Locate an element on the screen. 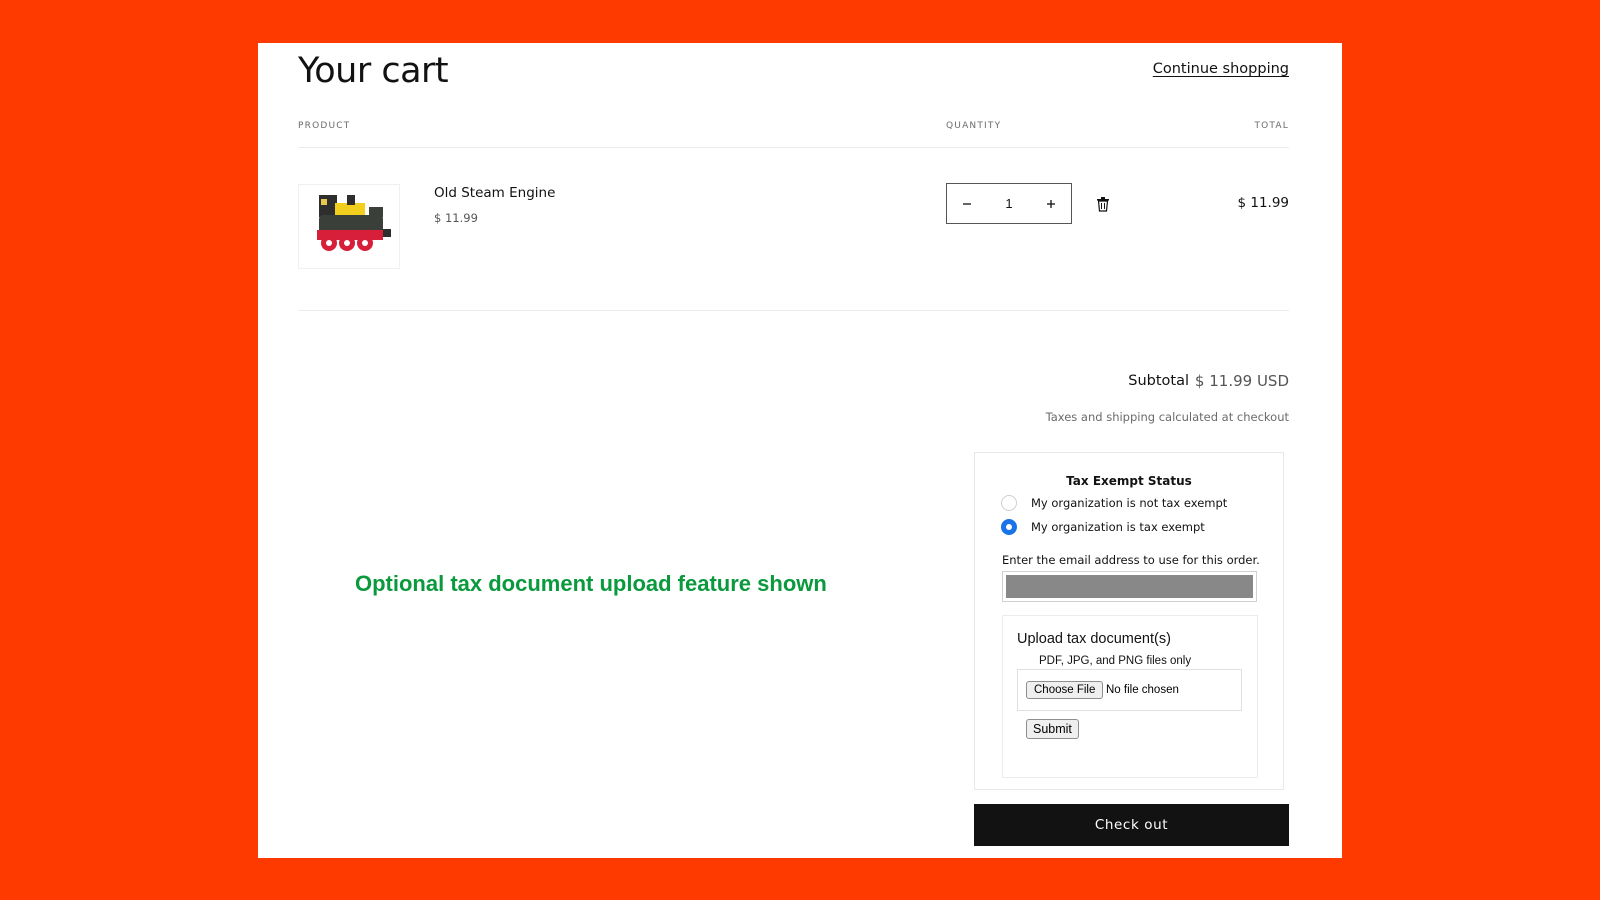 The height and width of the screenshot is (900, 1600). remove-item-button is located at coordinates (1103, 204).